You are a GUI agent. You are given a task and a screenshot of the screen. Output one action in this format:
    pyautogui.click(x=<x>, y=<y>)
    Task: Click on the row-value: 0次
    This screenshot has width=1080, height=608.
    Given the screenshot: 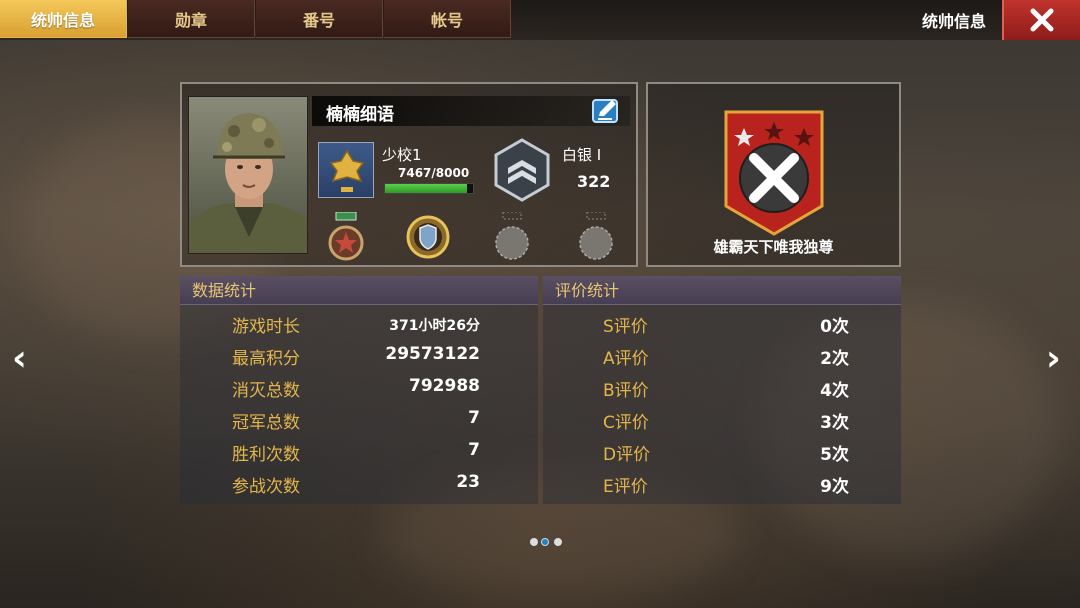 What is the action you would take?
    pyautogui.click(x=834, y=327)
    